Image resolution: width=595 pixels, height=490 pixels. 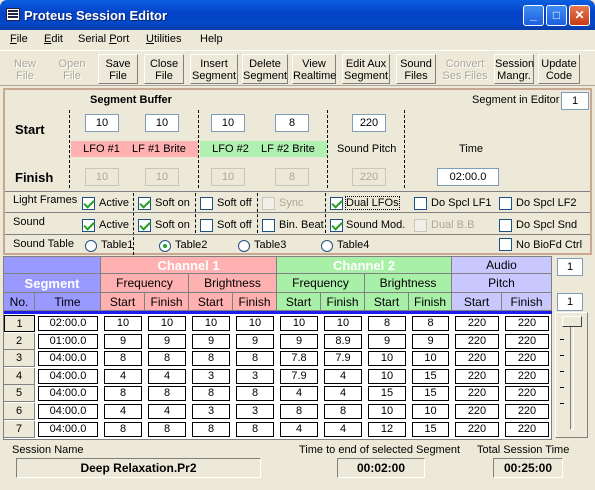 I want to click on edit-aux-segment-button: Edit Aux Segment, so click(x=366, y=69).